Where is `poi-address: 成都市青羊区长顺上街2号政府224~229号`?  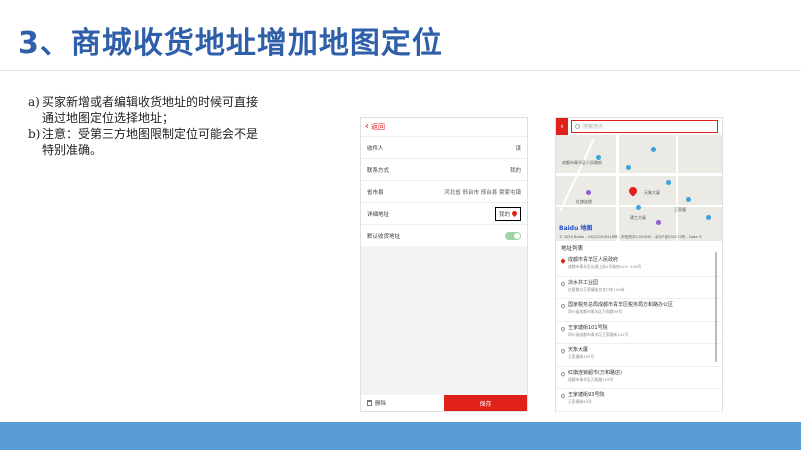 poi-address: 成都市青羊区长顺上街2号政府224~229号 is located at coordinates (605, 266).